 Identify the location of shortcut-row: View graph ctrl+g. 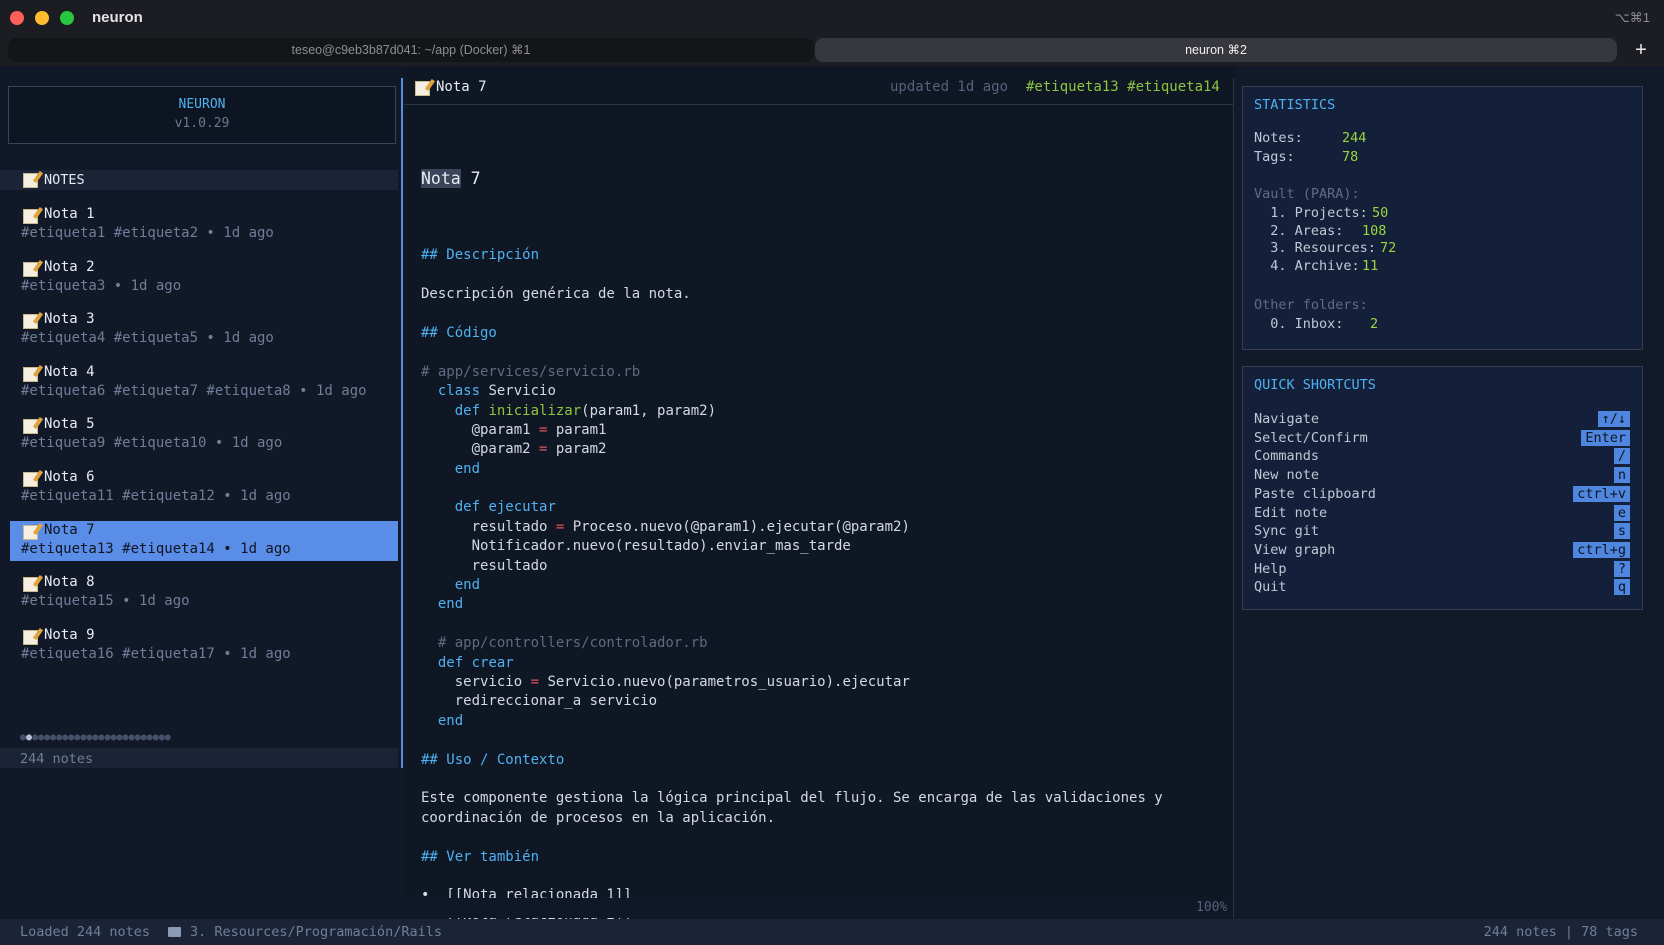
(1442, 550).